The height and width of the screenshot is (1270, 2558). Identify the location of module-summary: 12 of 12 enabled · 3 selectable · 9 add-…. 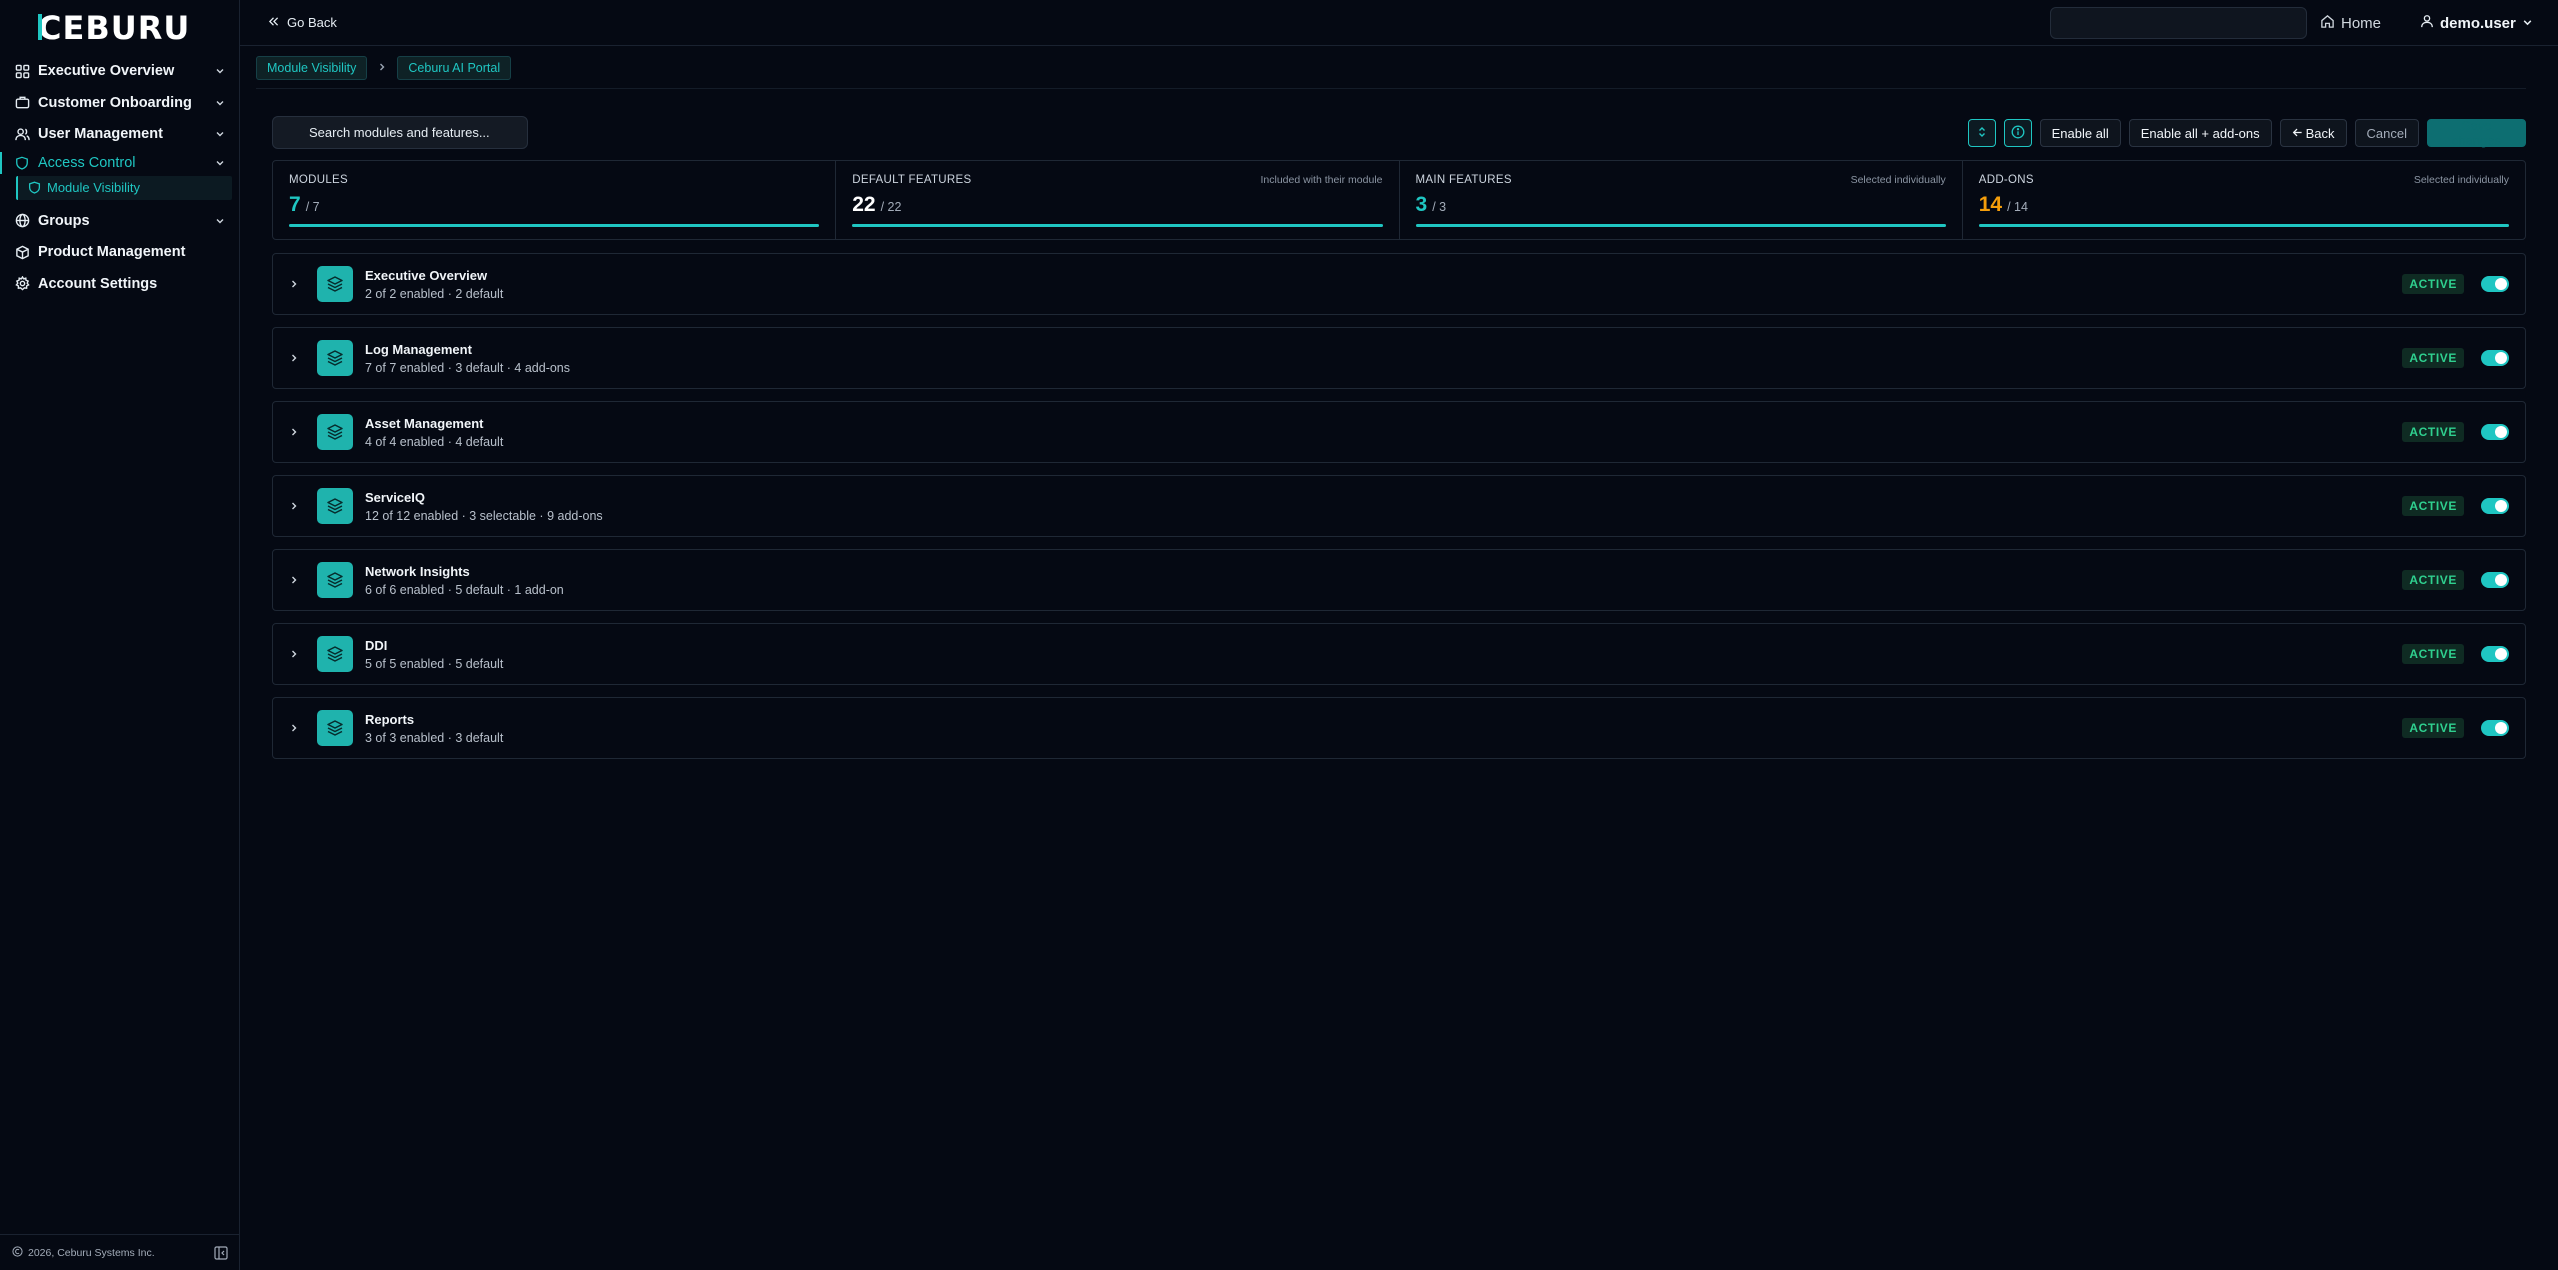
(484, 515).